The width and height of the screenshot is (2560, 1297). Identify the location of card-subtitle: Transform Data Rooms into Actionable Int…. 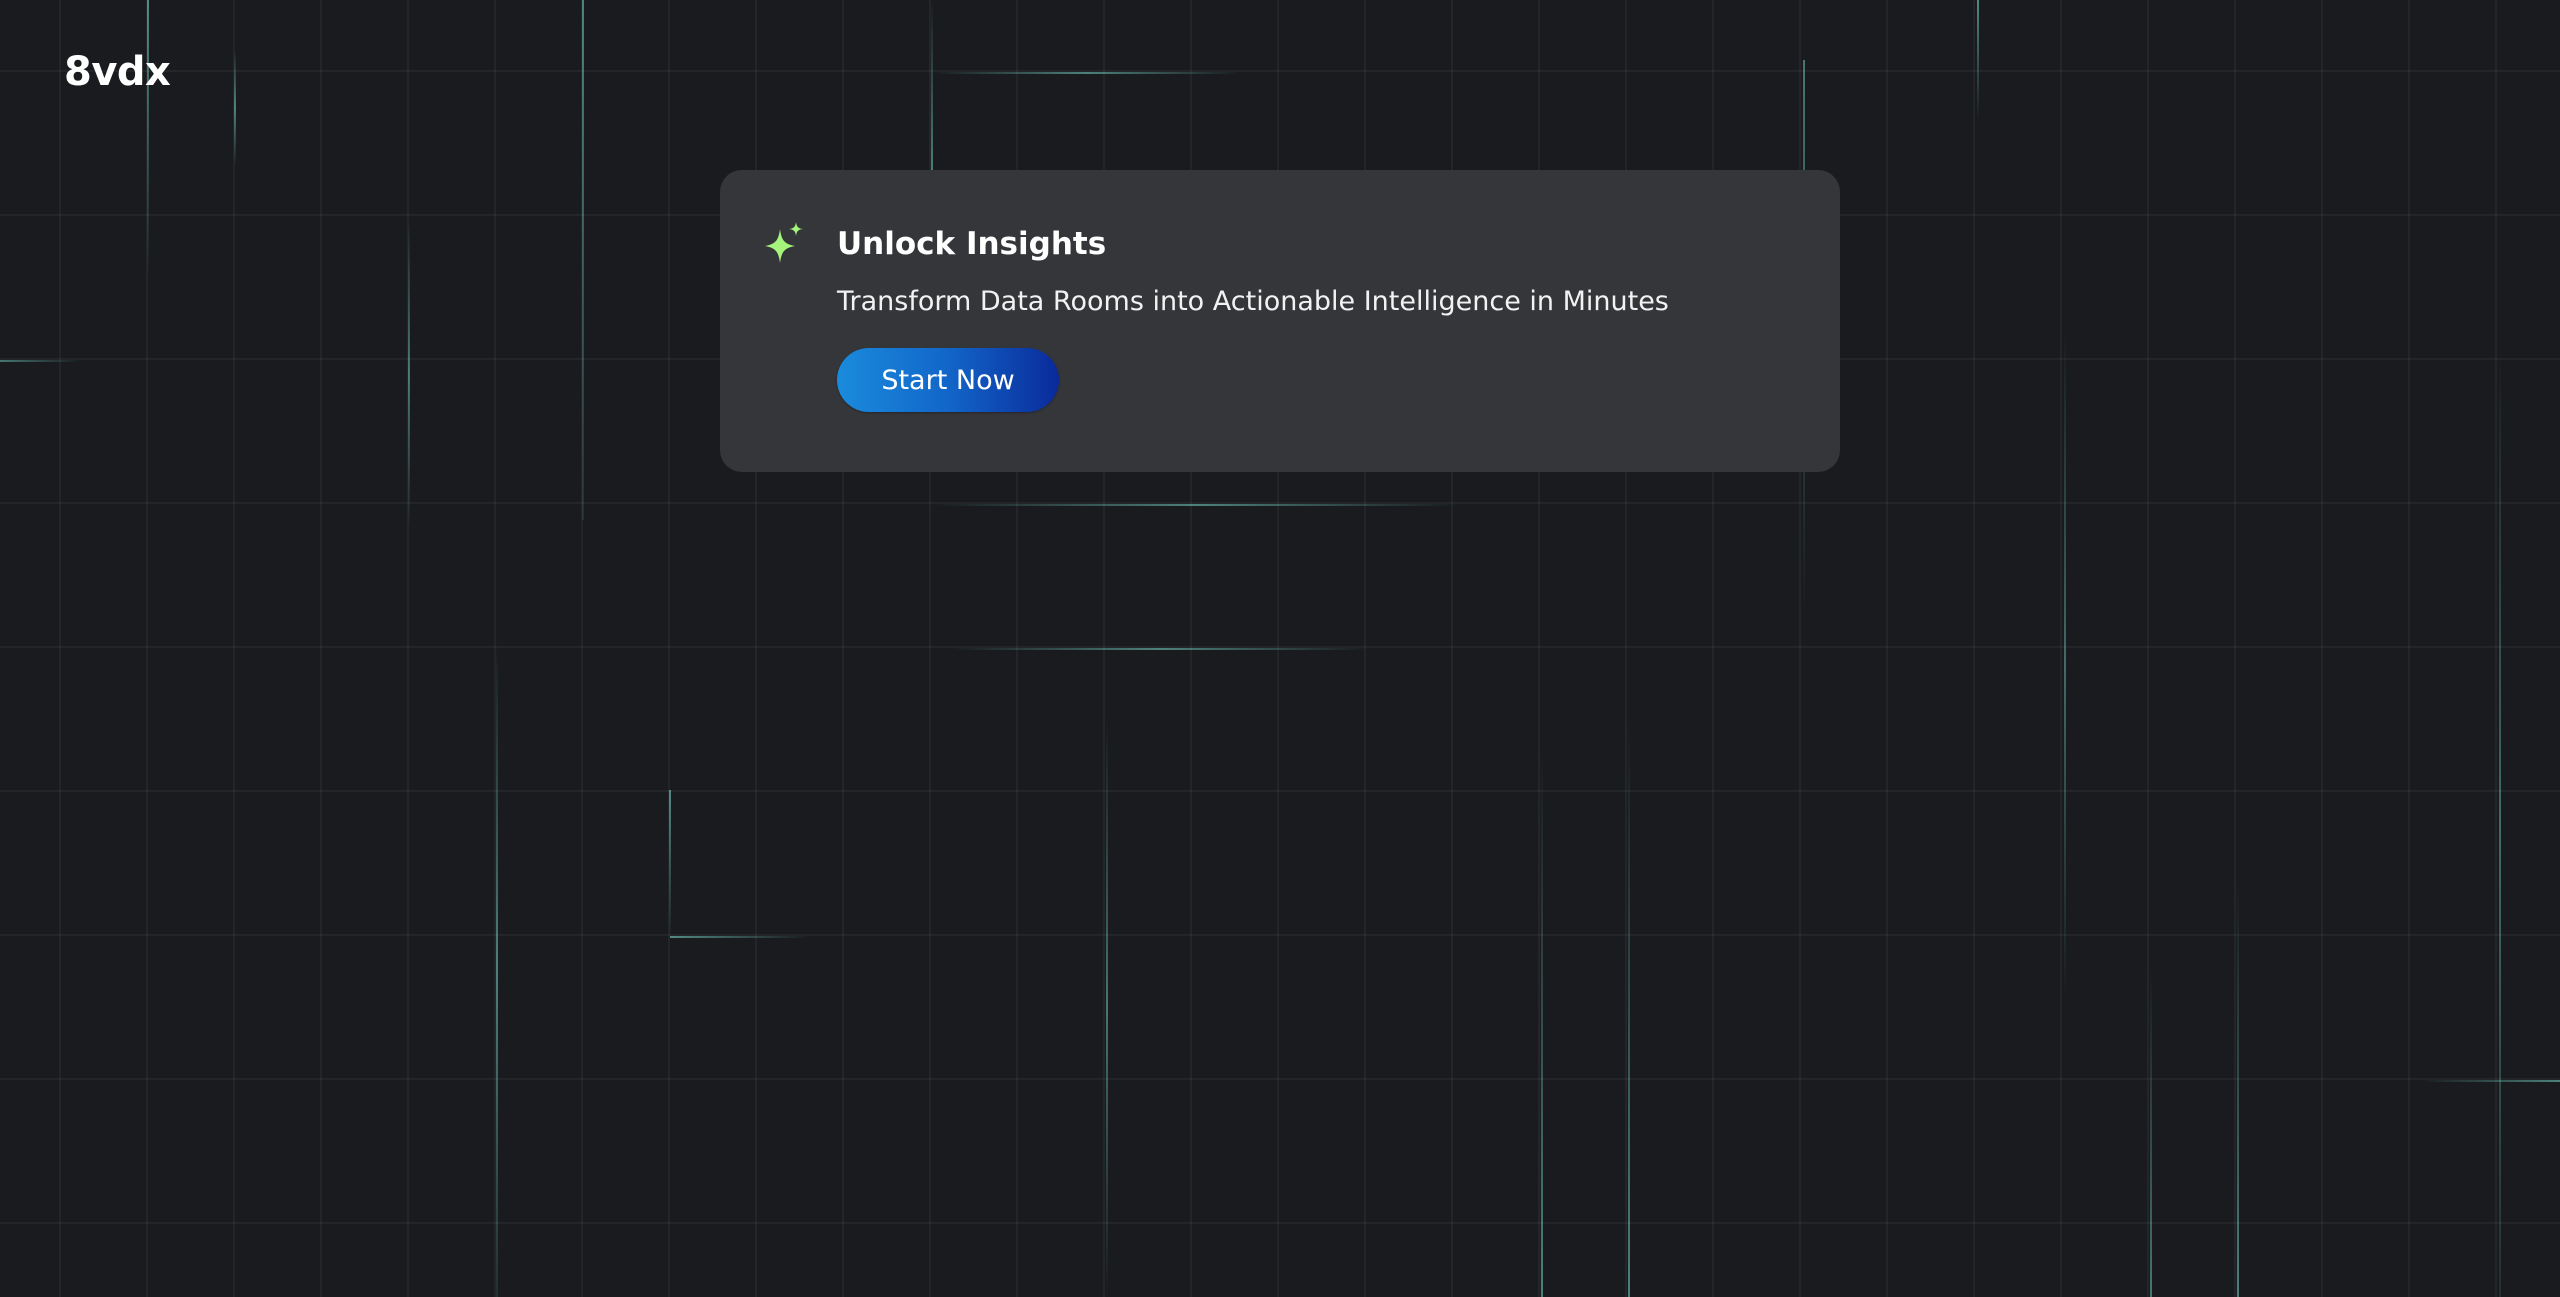
(1253, 301).